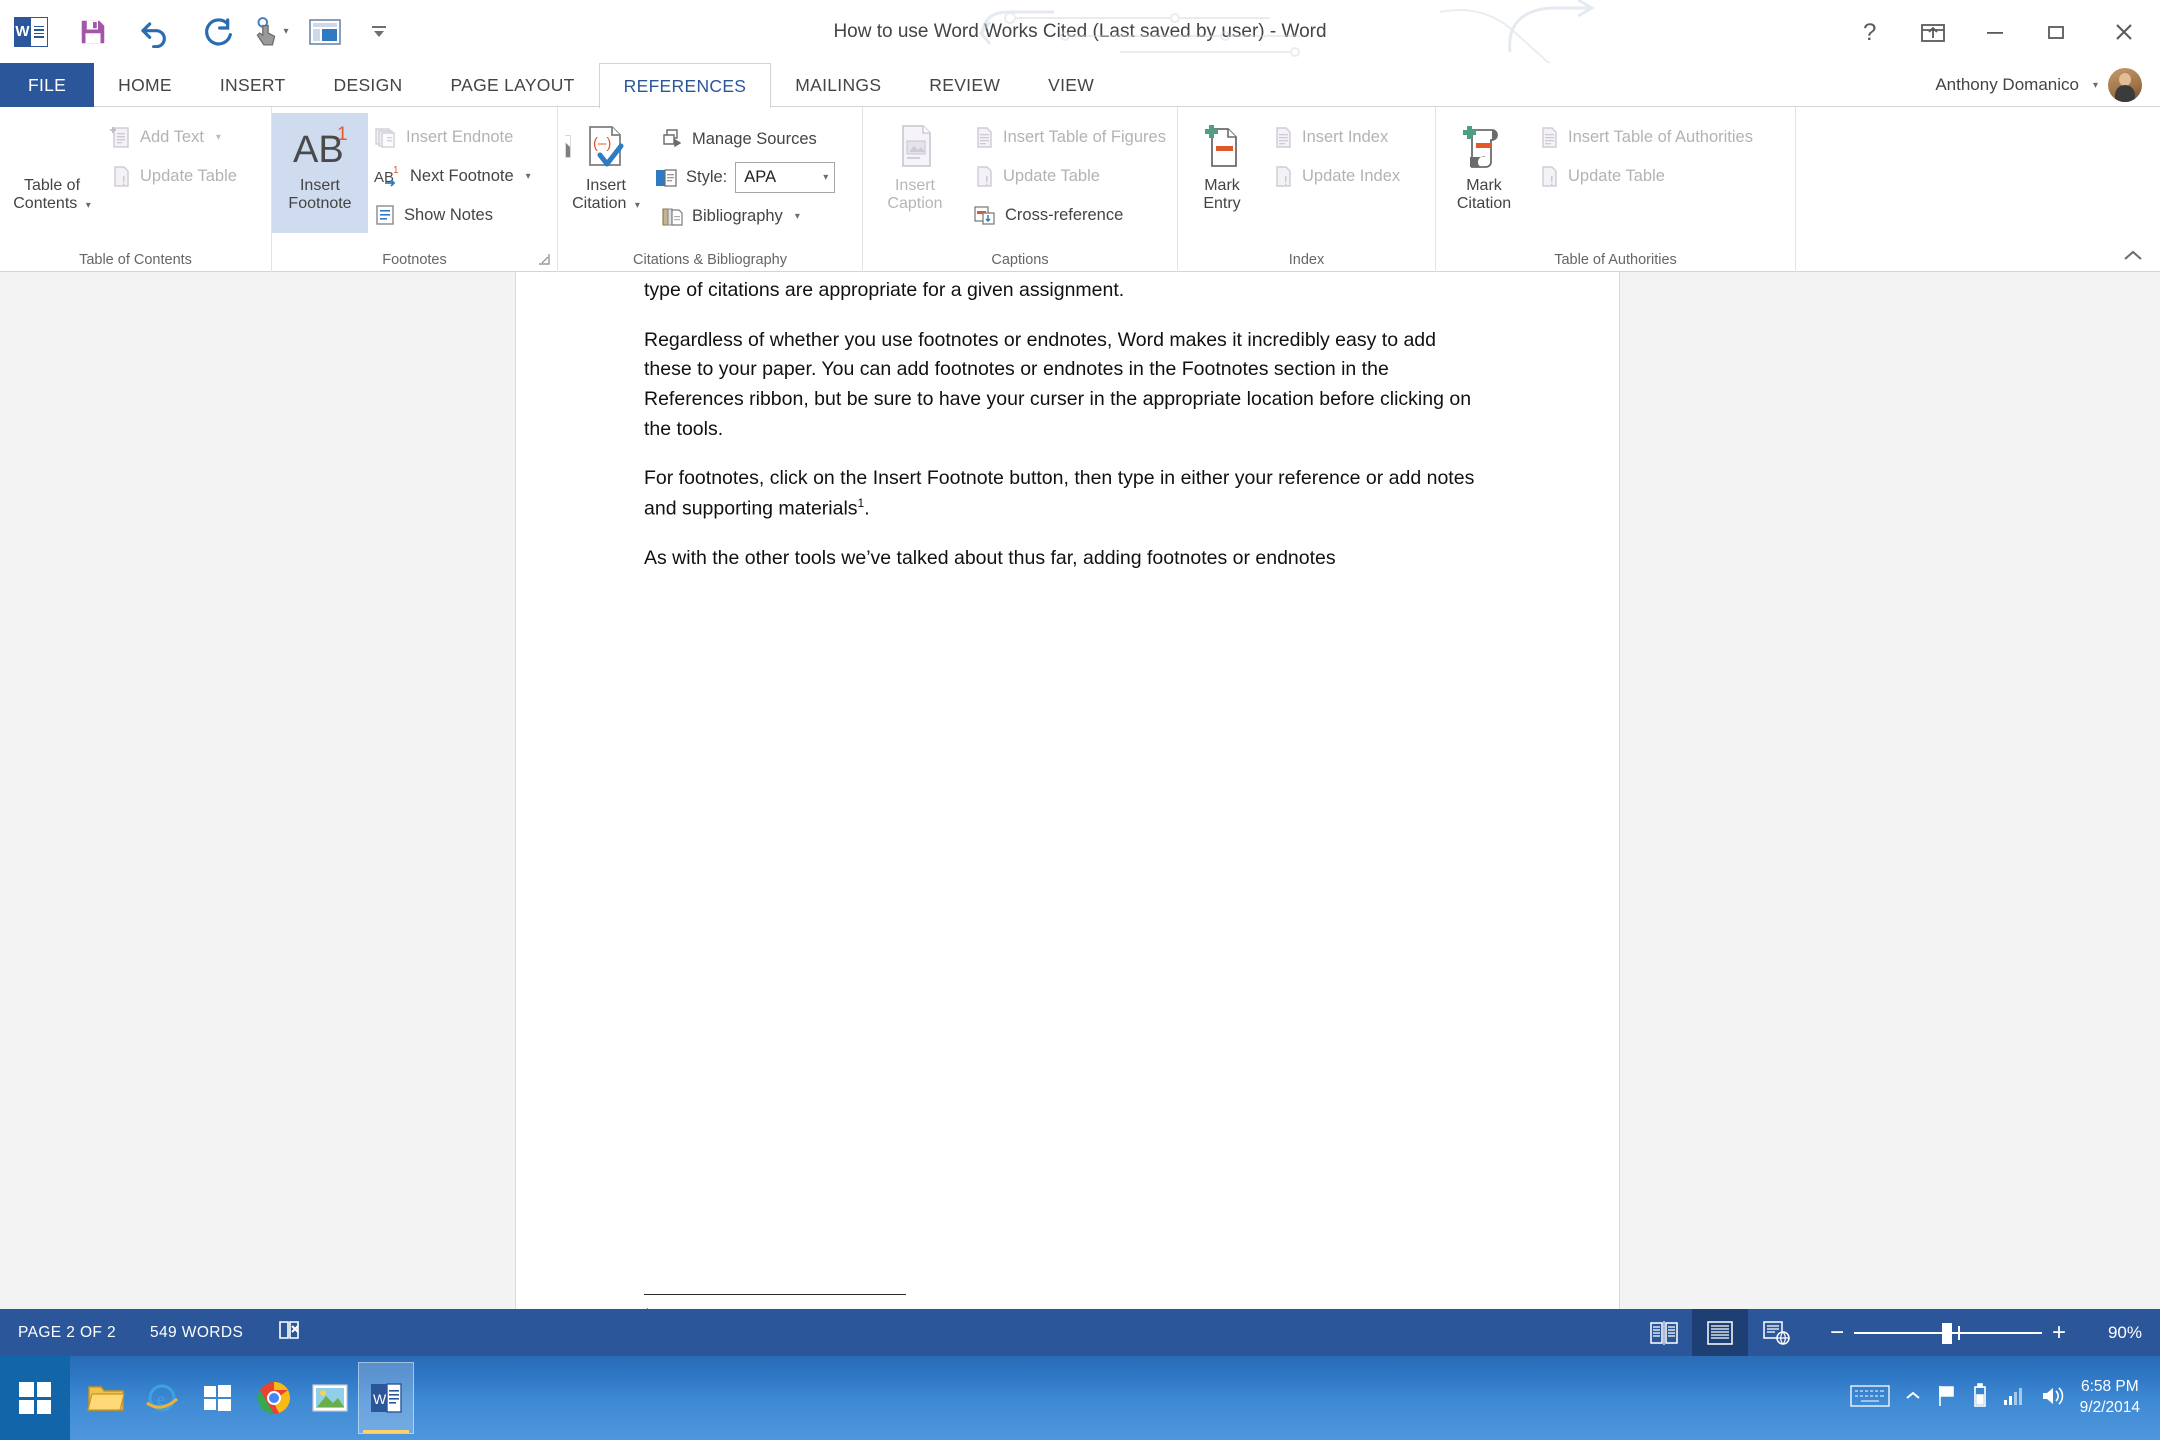  I want to click on mark-citation-icon, so click(1484, 147).